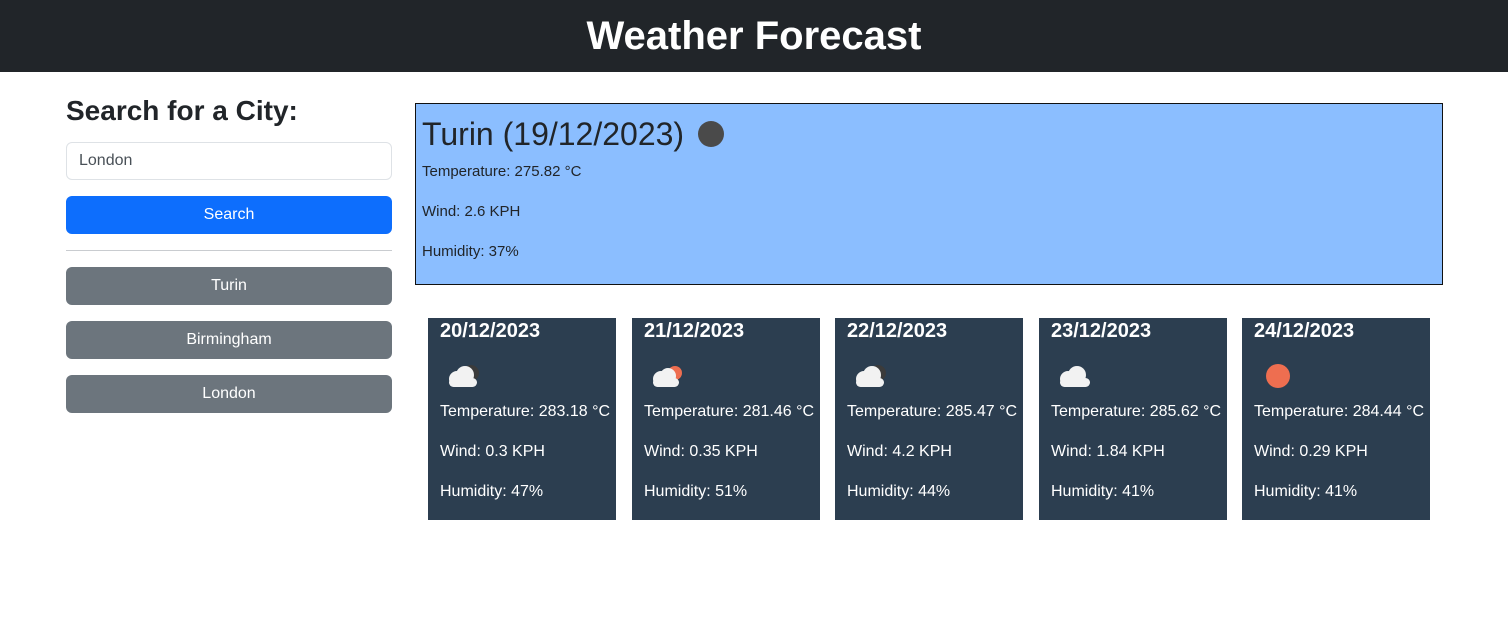 The image size is (1508, 624). I want to click on forecast-humidity: Humidity: 44%, so click(899, 491).